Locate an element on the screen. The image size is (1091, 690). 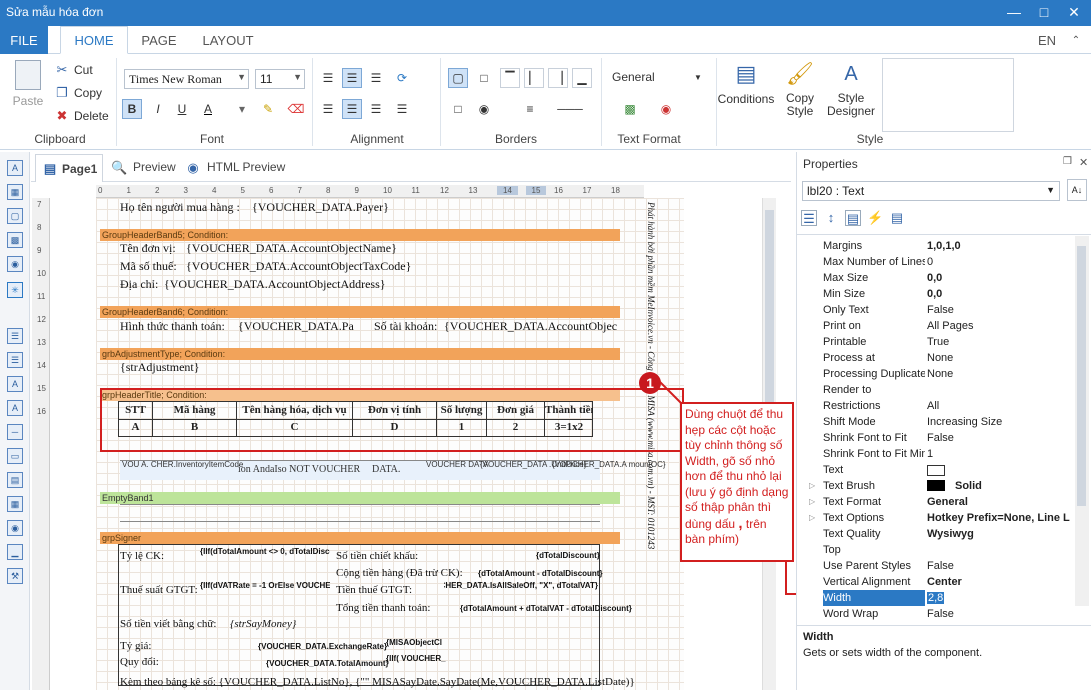
buyer-value: {VOUCHER_DATA.Payer} is located at coordinates (320, 207).